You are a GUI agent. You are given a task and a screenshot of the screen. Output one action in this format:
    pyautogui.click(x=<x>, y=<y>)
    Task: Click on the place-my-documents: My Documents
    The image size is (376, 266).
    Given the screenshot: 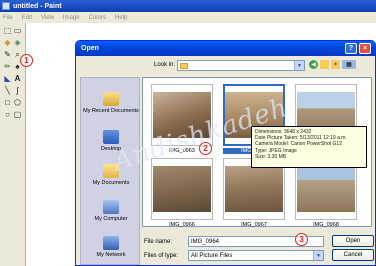 What is the action you would take?
    pyautogui.click(x=111, y=175)
    